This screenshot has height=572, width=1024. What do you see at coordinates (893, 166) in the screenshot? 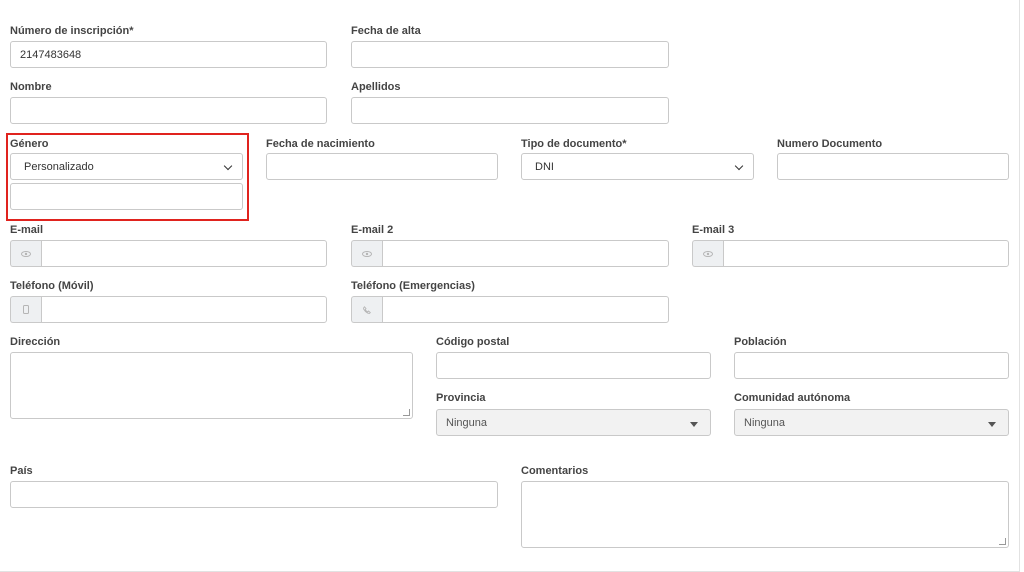
I see `numero-documento-input` at bounding box center [893, 166].